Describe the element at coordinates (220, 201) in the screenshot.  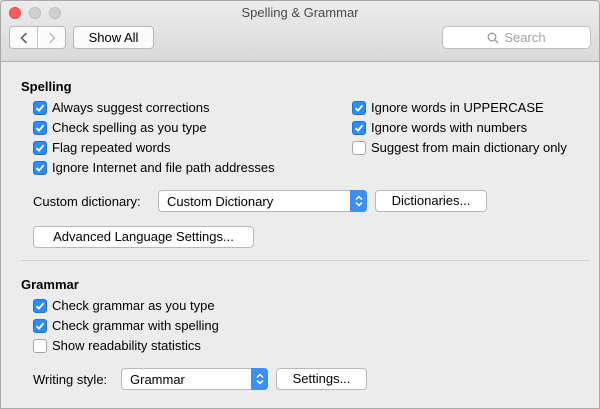
I see `custom-dictionary-value: Custom Dictionary` at that location.